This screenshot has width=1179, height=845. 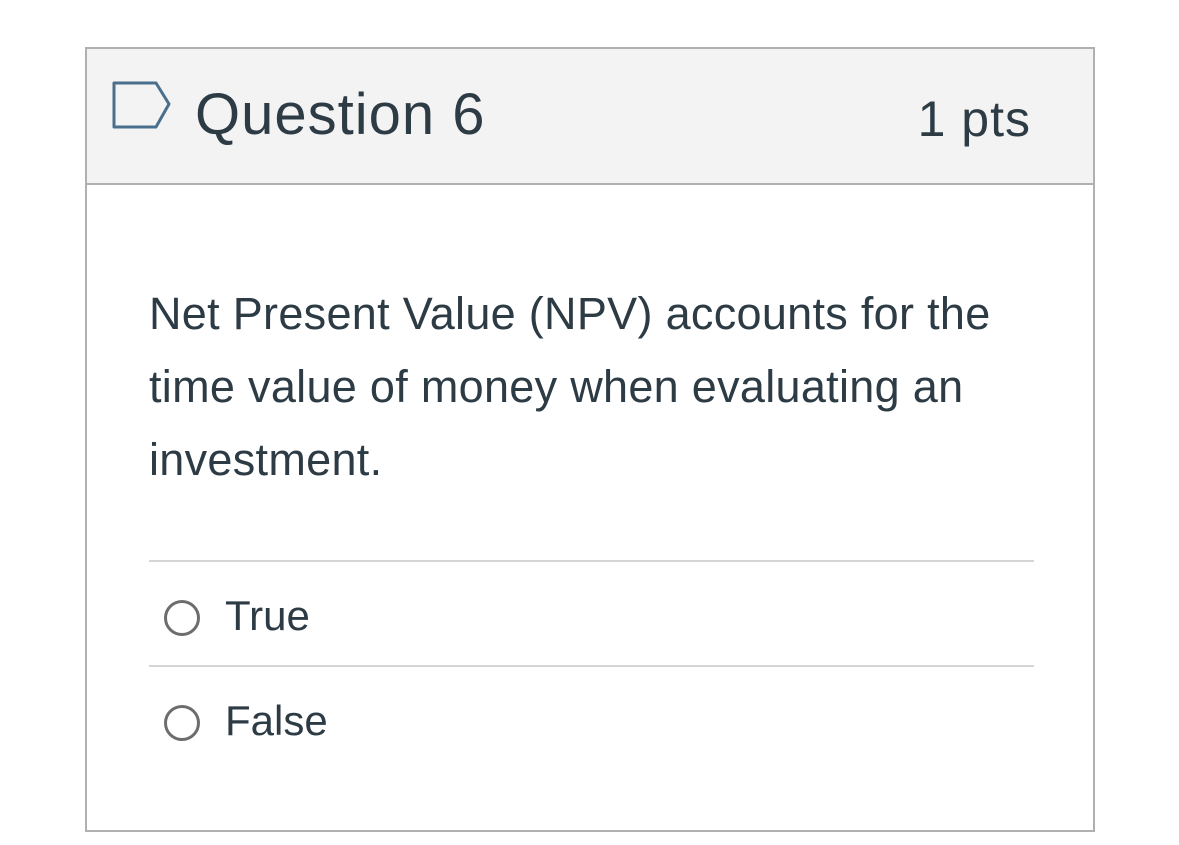 I want to click on answer-label: True, so click(x=267, y=616).